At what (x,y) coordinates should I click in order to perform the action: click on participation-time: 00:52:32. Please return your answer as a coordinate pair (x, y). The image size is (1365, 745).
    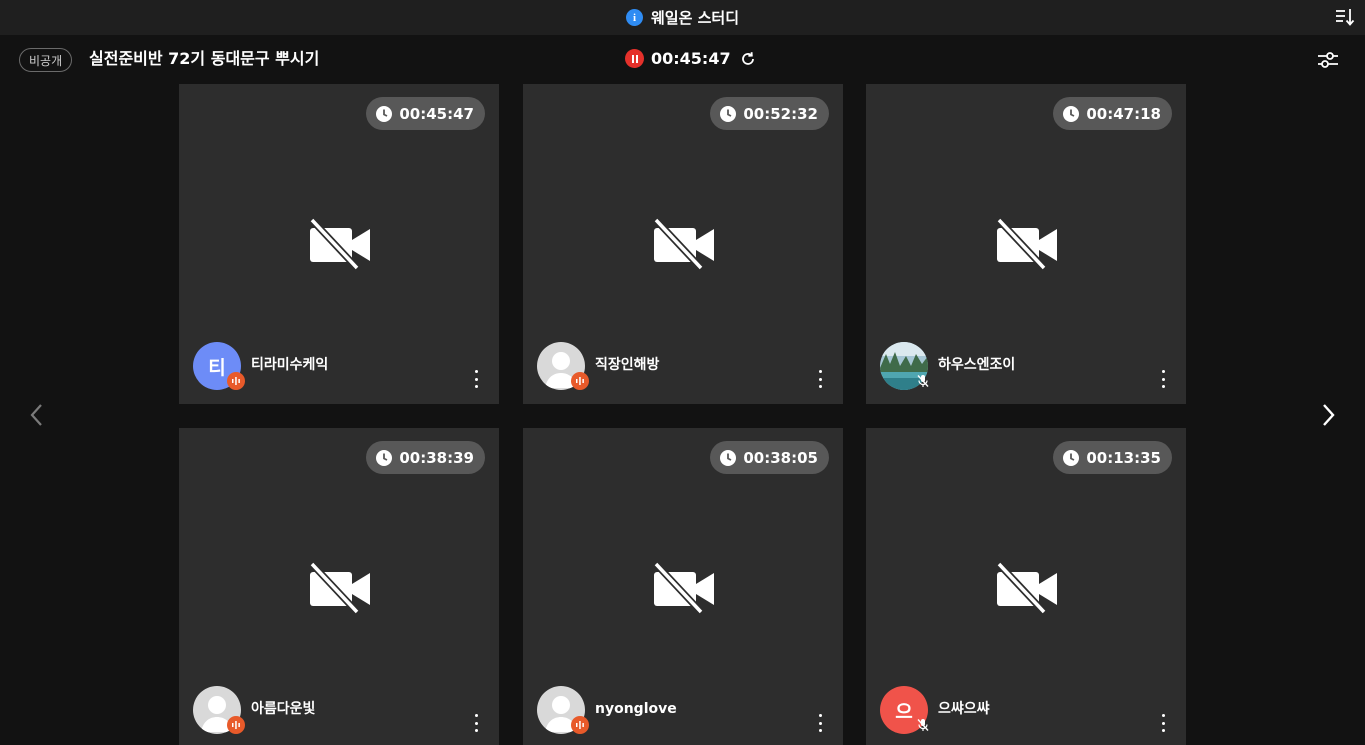
    Looking at the image, I should click on (780, 113).